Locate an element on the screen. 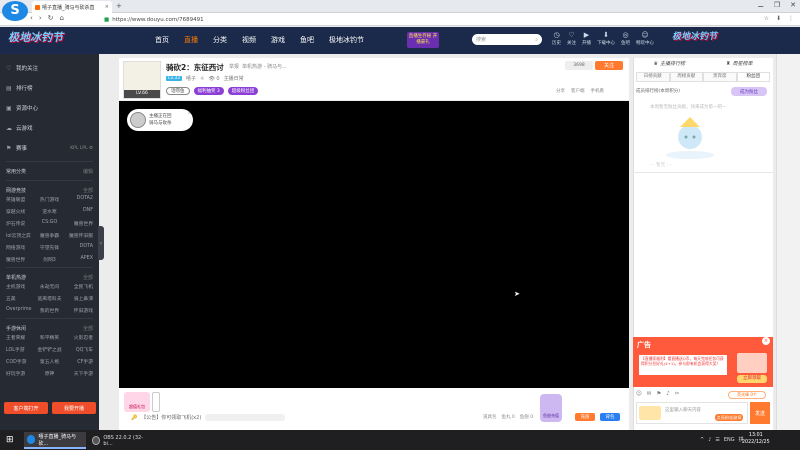 This screenshot has height=450, width=800. category-link: 全民飞机 is located at coordinates (78, 286).